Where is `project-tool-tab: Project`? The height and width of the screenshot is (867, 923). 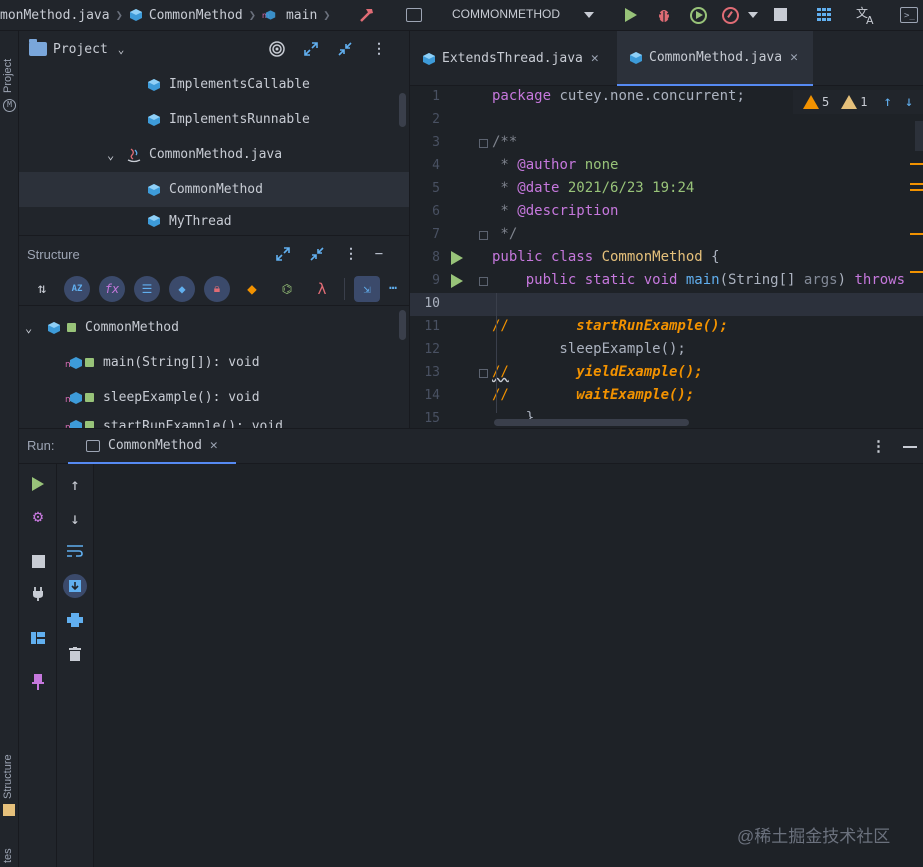 project-tool-tab: Project is located at coordinates (8, 76).